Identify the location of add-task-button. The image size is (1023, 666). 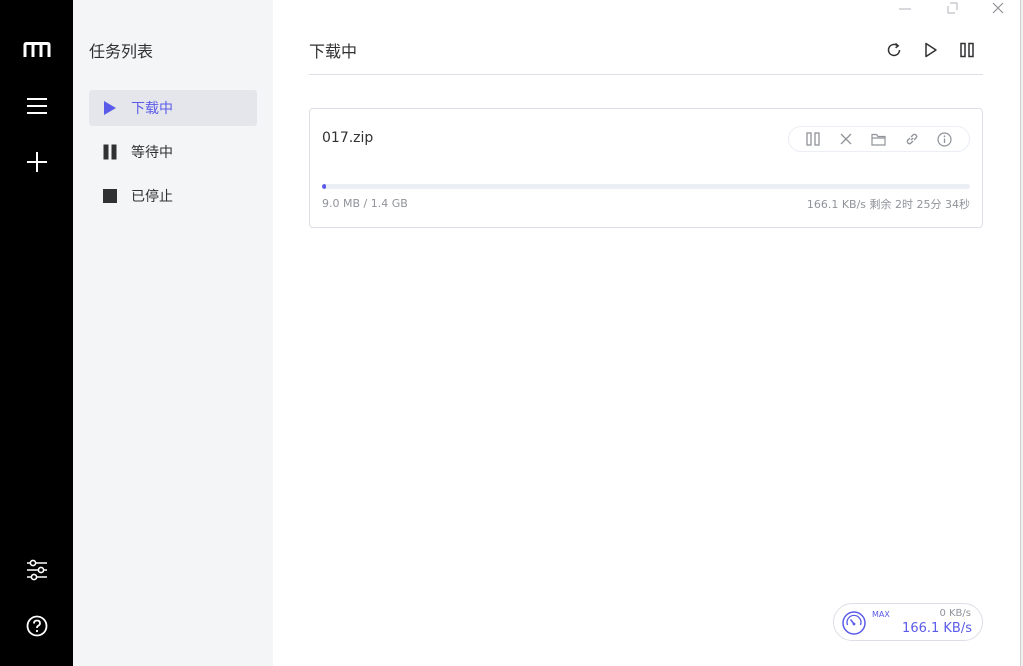
(36, 162).